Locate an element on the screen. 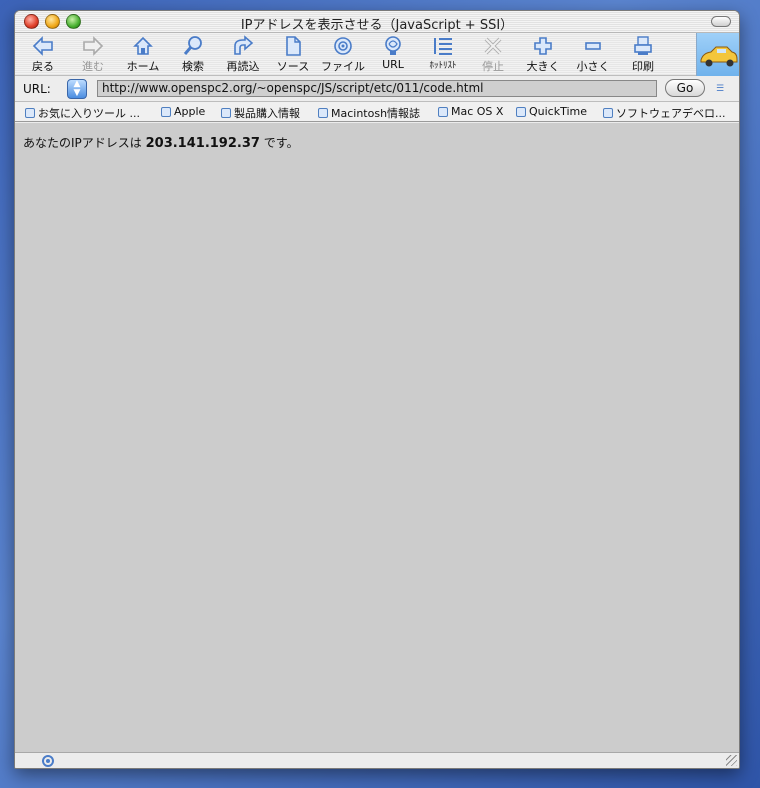  resize-grip is located at coordinates (731, 760).